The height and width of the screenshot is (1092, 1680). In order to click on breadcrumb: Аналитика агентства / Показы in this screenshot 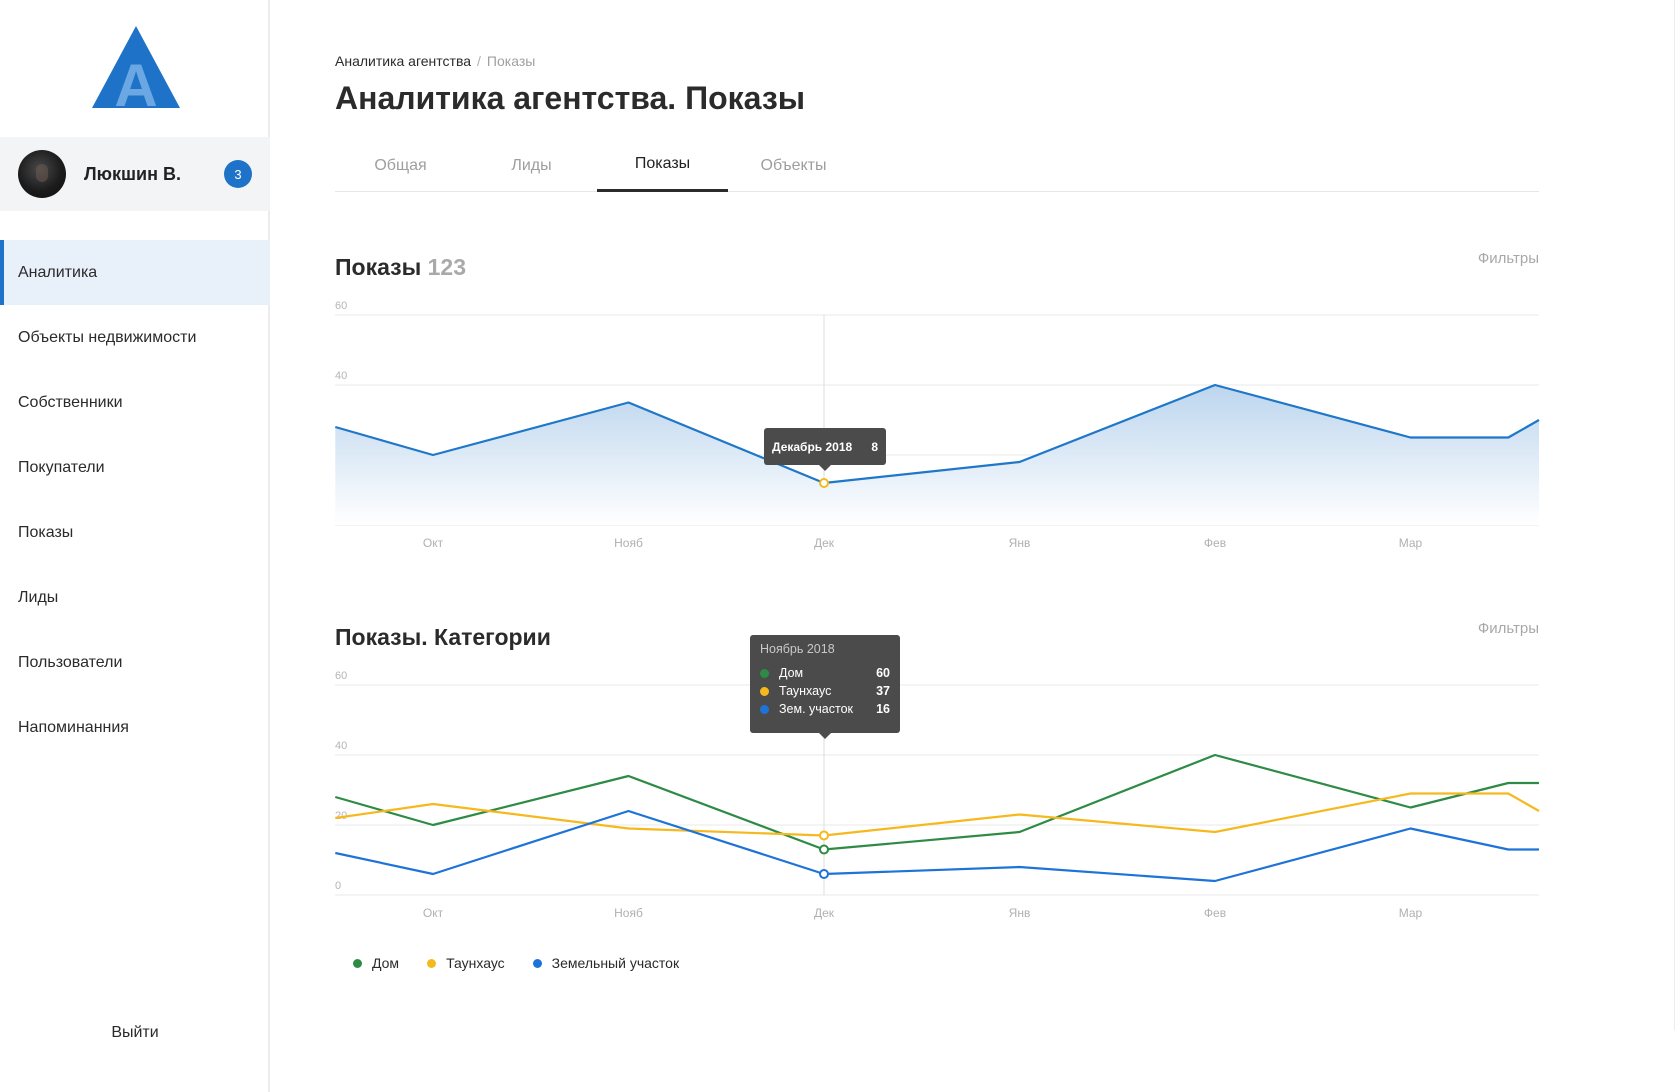, I will do `click(435, 61)`.